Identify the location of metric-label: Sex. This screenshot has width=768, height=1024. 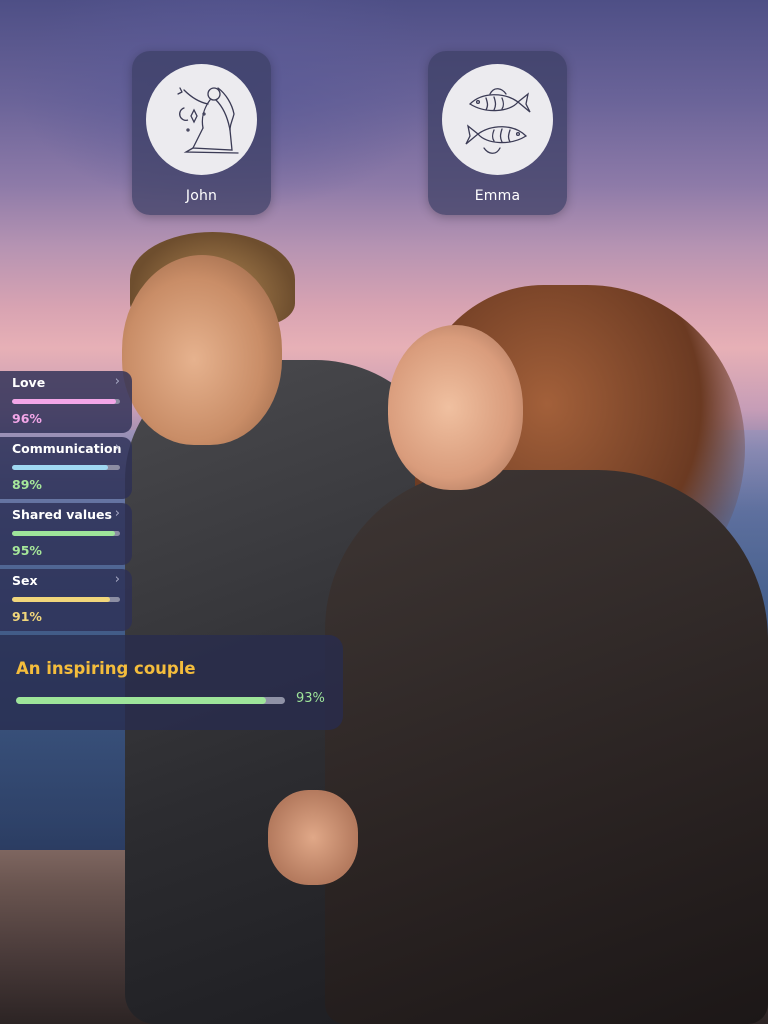
(25, 580).